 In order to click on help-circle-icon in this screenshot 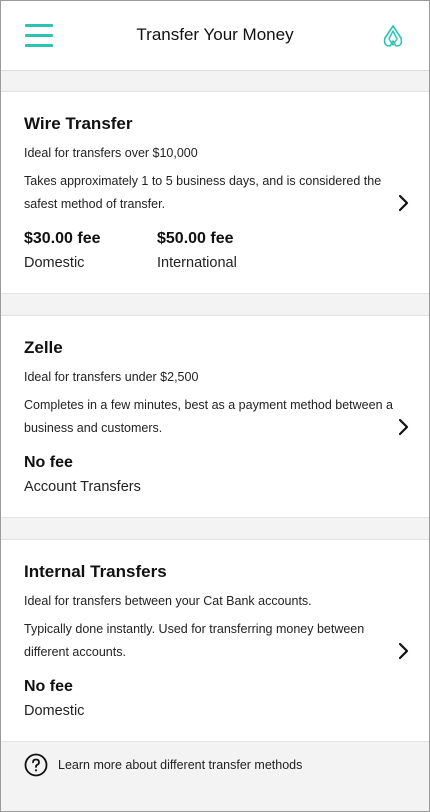, I will do `click(36, 765)`.